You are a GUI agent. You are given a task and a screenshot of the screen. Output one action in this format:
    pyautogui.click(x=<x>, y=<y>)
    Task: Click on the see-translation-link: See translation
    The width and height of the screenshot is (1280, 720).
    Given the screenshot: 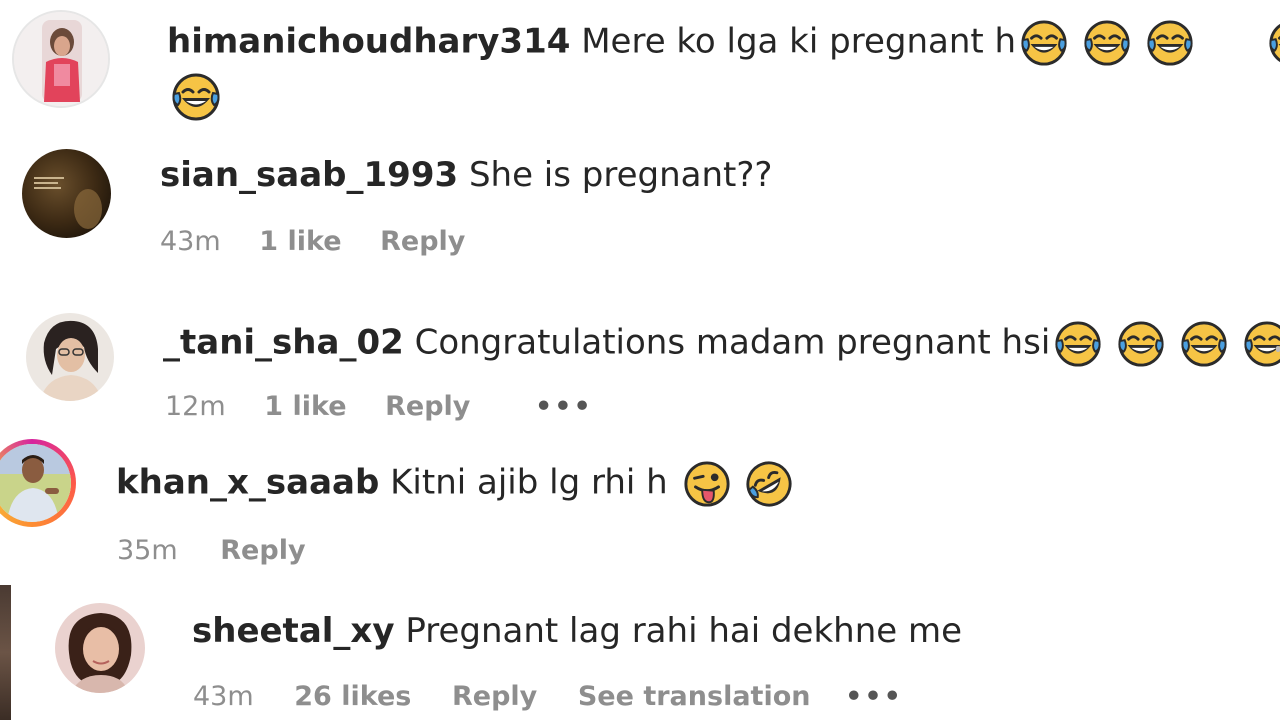 What is the action you would take?
    pyautogui.click(x=694, y=697)
    